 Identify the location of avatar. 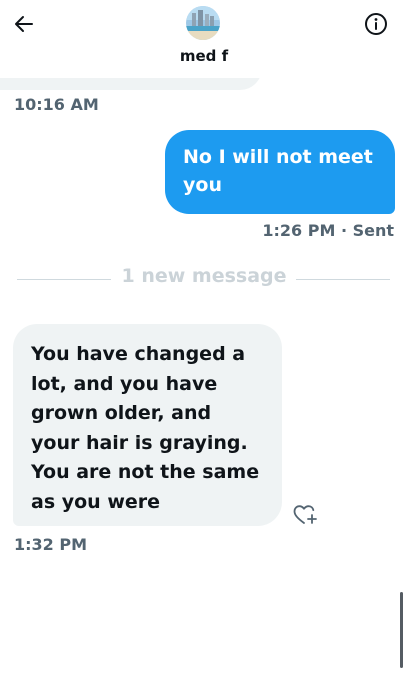
(203, 23).